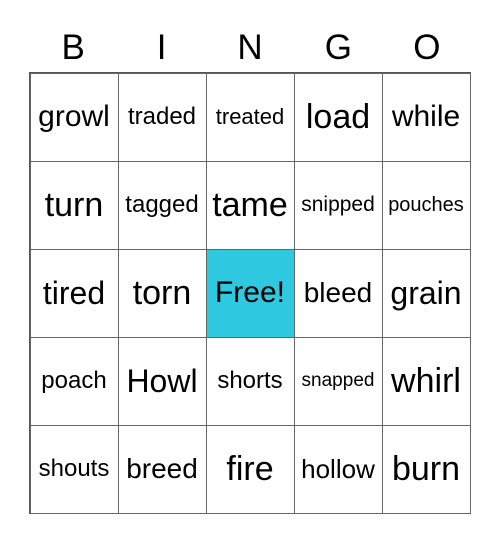 The height and width of the screenshot is (544, 500). Describe the element at coordinates (426, 205) in the screenshot. I see `bingo-cell: pouches` at that location.